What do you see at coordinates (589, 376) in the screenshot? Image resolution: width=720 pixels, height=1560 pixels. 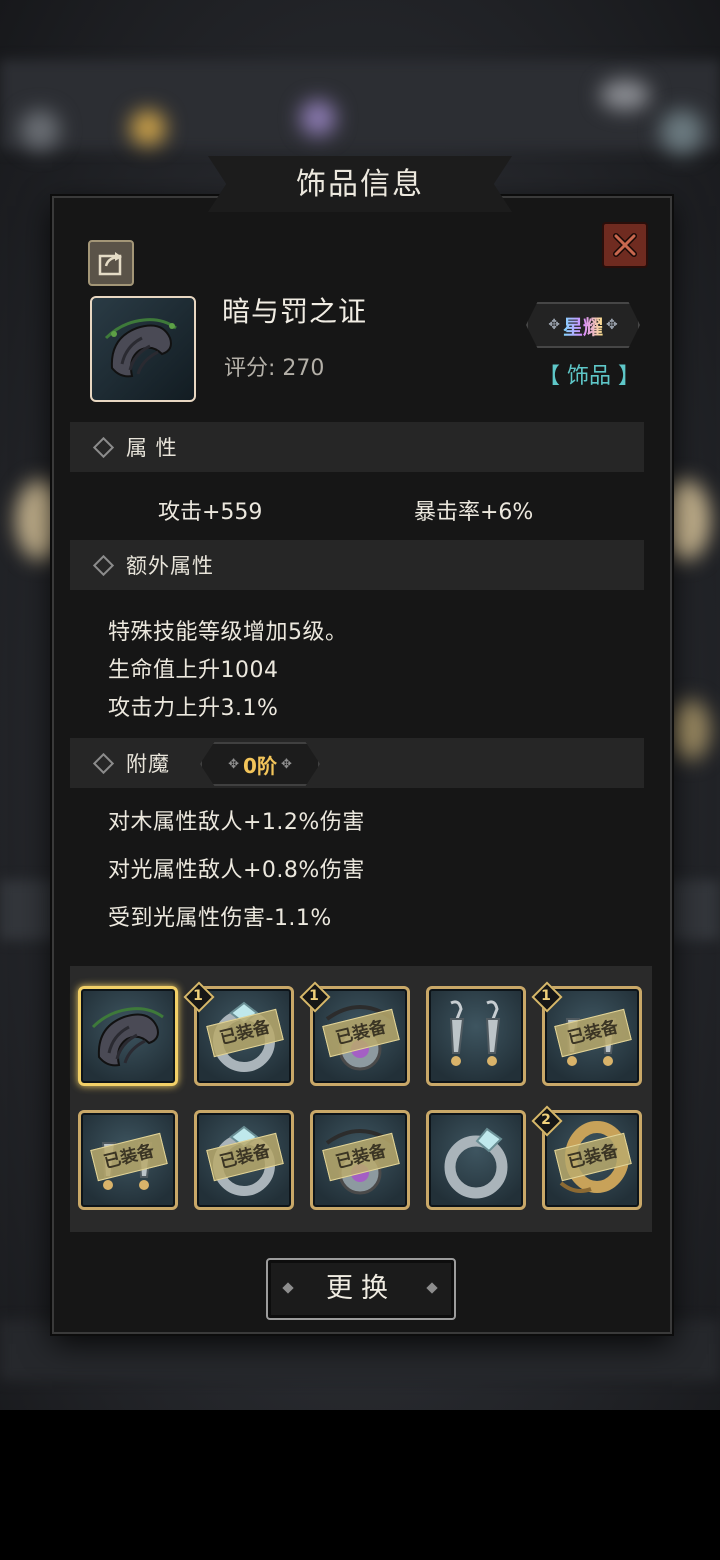 I see `item-type: 【 饰品 】` at bounding box center [589, 376].